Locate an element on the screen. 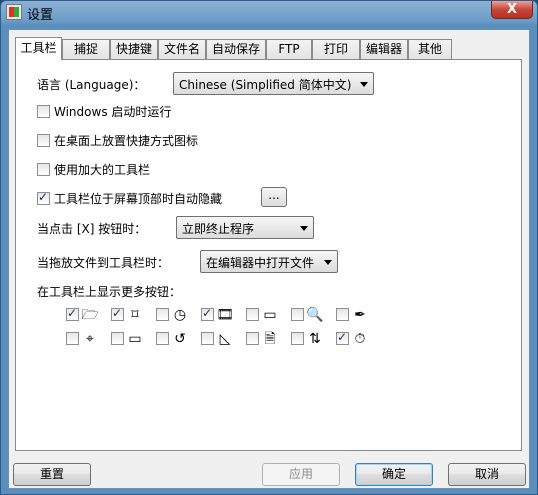  auto-hide-label: 工具栏位于屏幕顶部时自动隐藏 is located at coordinates (138, 199).